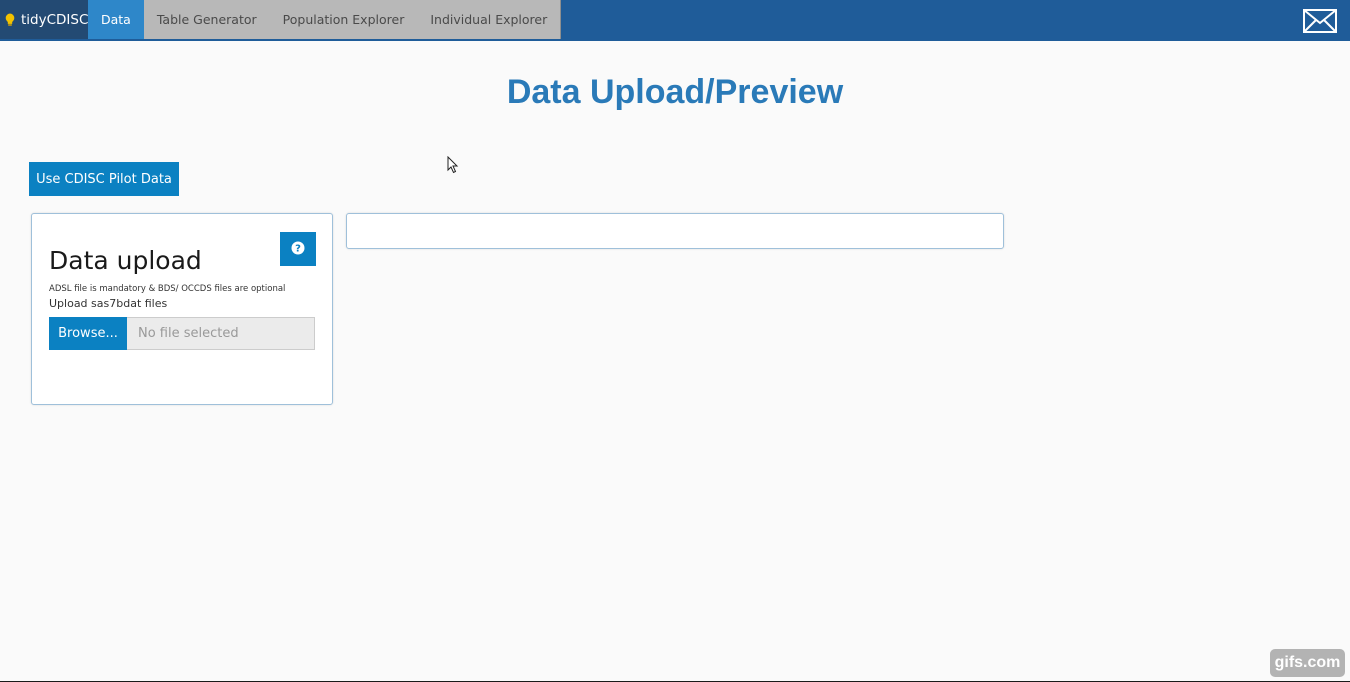  What do you see at coordinates (453, 164) in the screenshot?
I see `mouse-cursor-icon` at bounding box center [453, 164].